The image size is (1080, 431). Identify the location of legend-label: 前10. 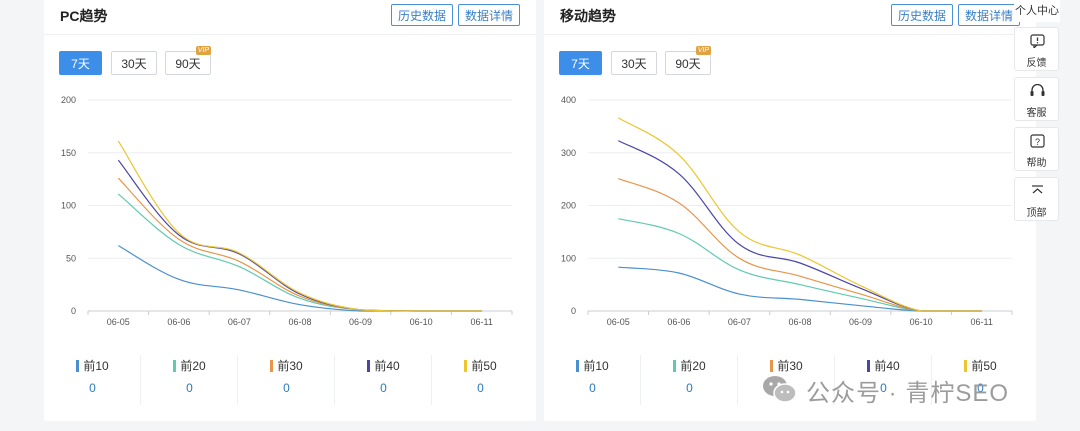
(592, 365).